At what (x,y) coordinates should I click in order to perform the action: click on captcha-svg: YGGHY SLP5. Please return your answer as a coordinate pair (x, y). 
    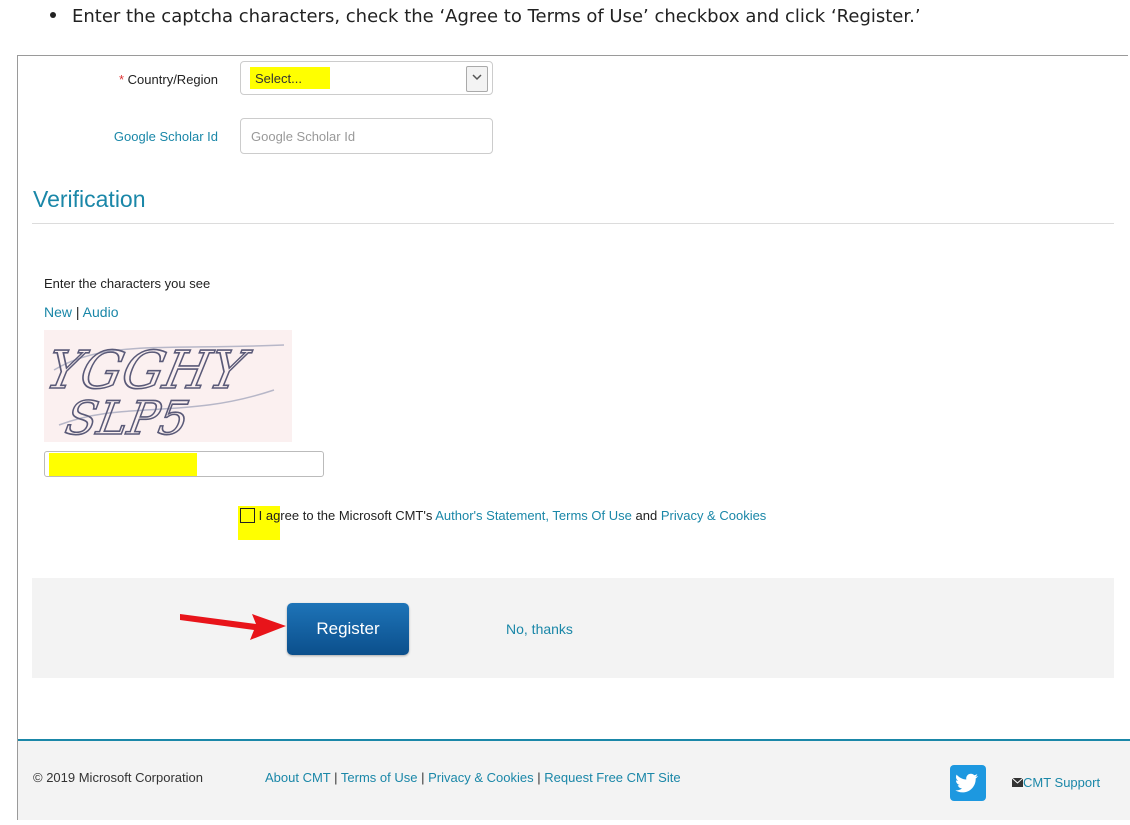
    Looking at the image, I should click on (162, 393).